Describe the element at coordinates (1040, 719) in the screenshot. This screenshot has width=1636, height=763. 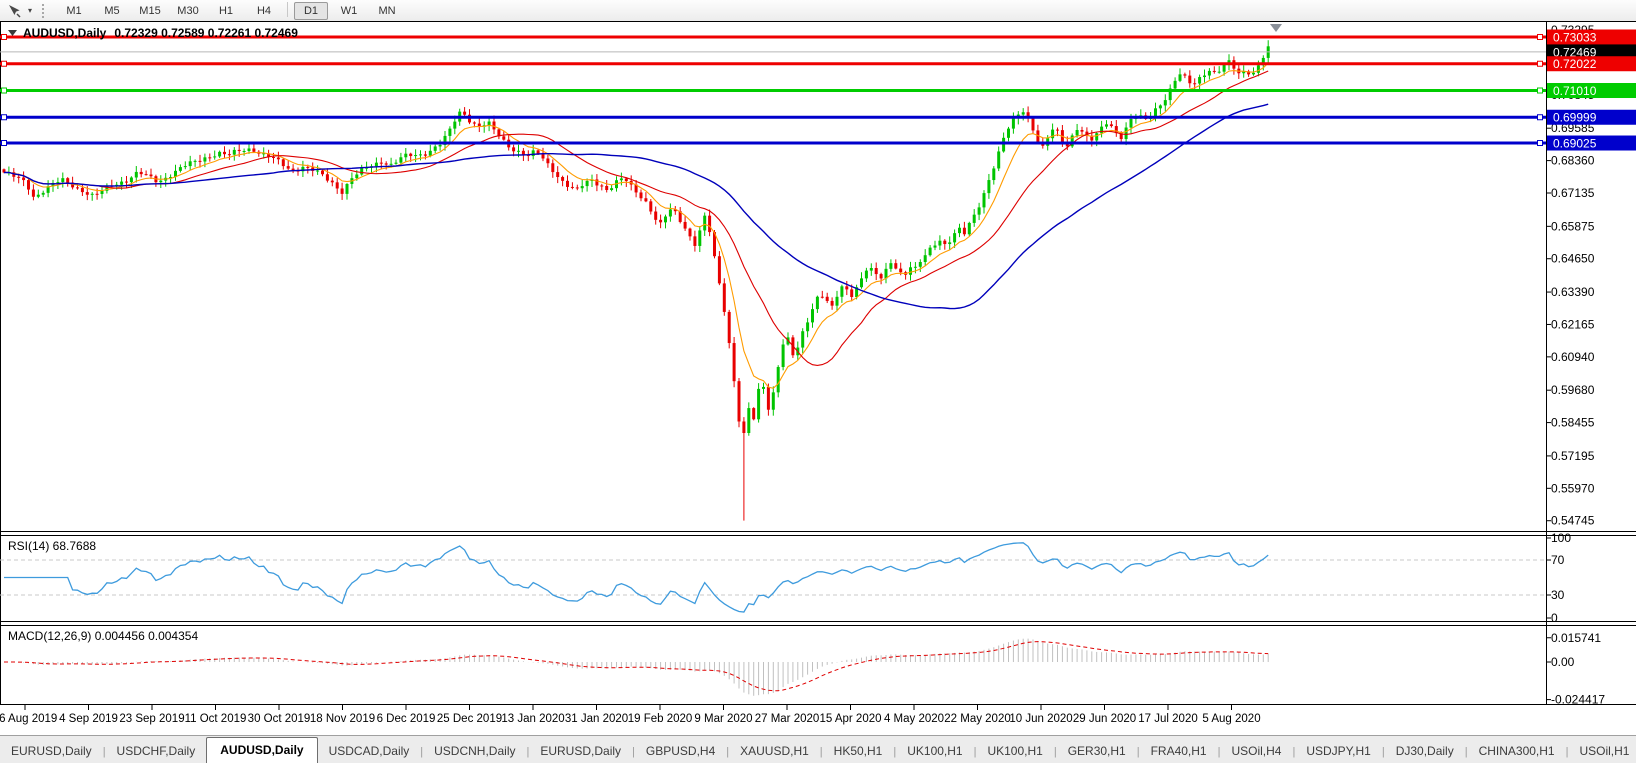
I see `date-tick-label: 10 Jun 2020` at that location.